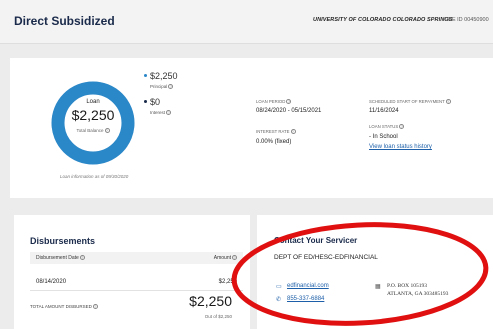 The width and height of the screenshot is (493, 329). What do you see at coordinates (308, 286) in the screenshot?
I see `servicer-website-link: edfinancial.com` at bounding box center [308, 286].